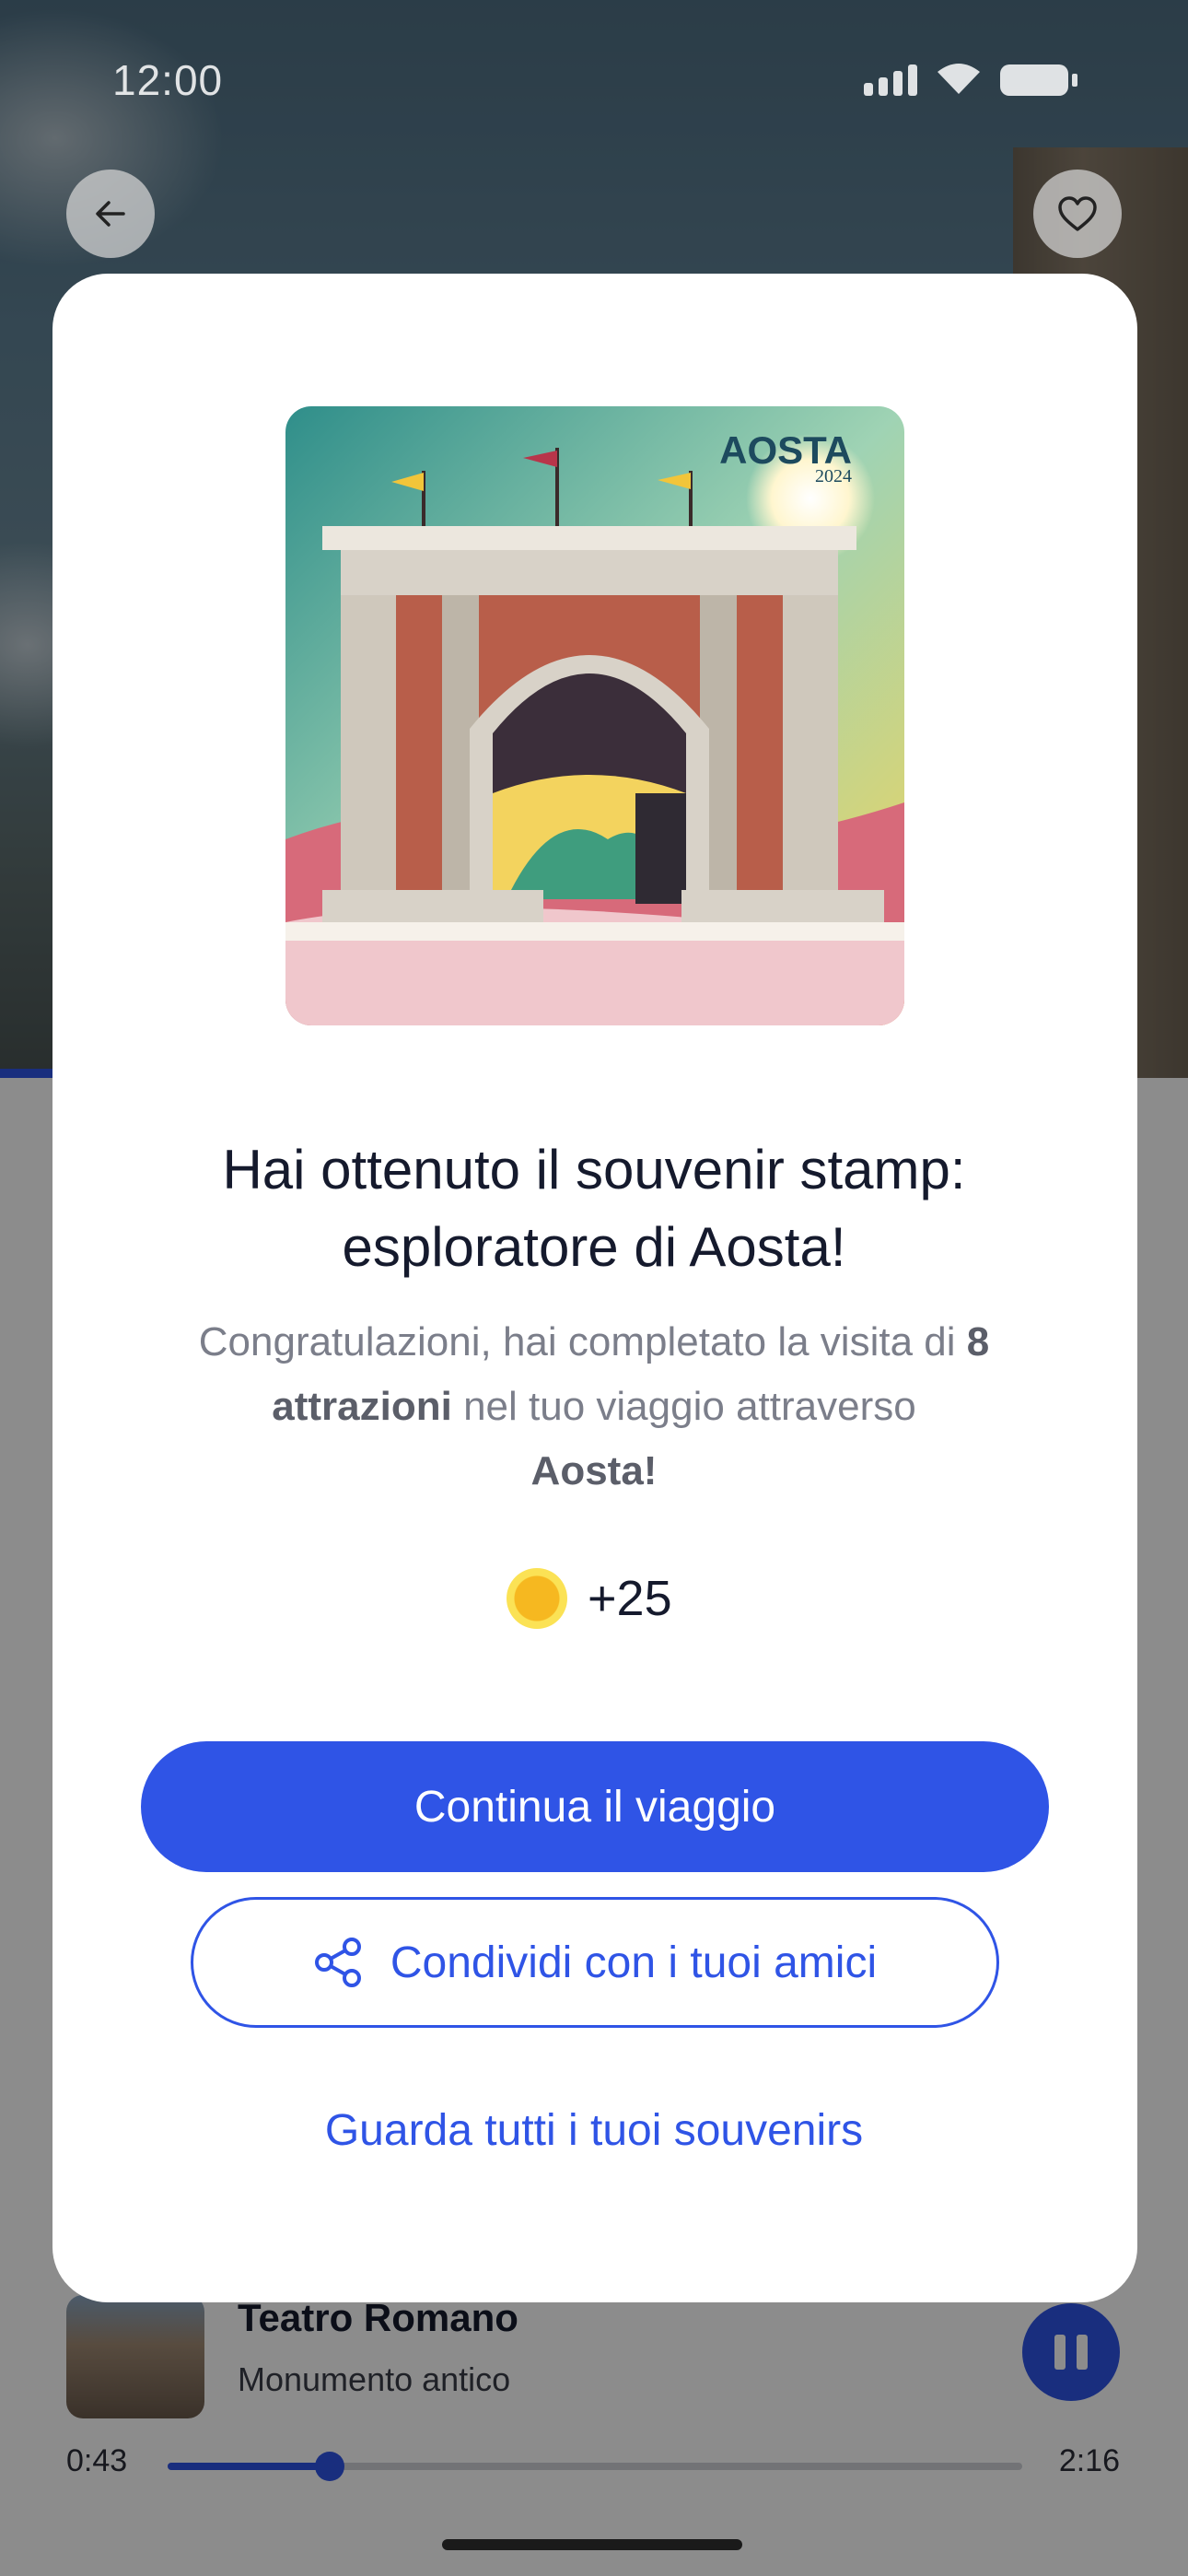  I want to click on reward-points: +25, so click(630, 1598).